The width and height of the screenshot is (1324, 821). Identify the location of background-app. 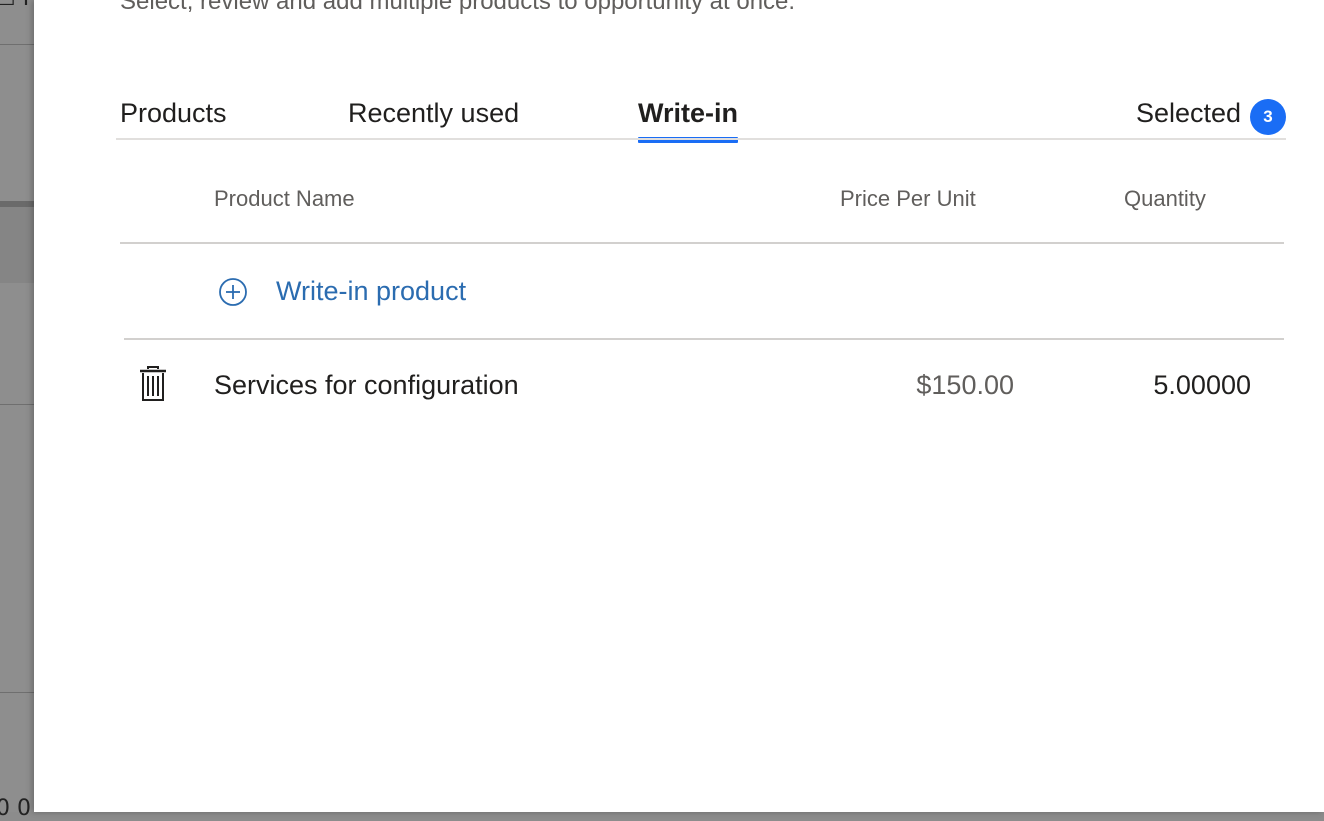
(17, 406).